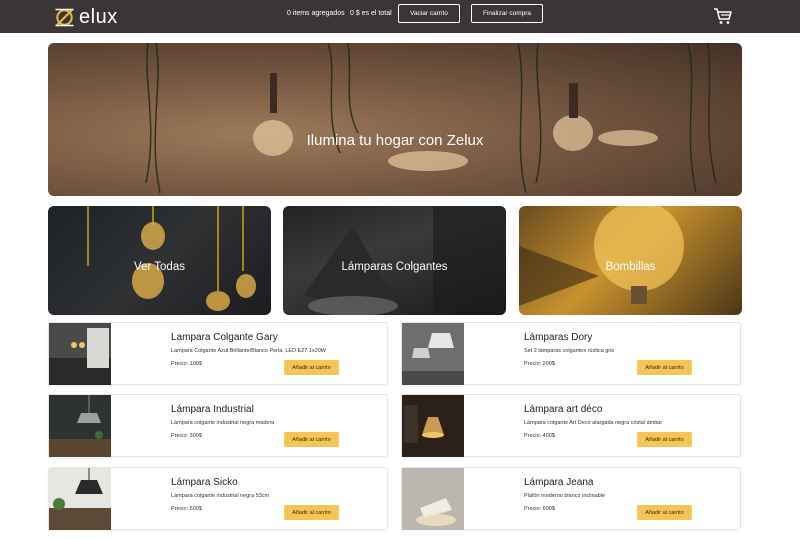  Describe the element at coordinates (98, 16) in the screenshot. I see `brand-name: elux` at that location.